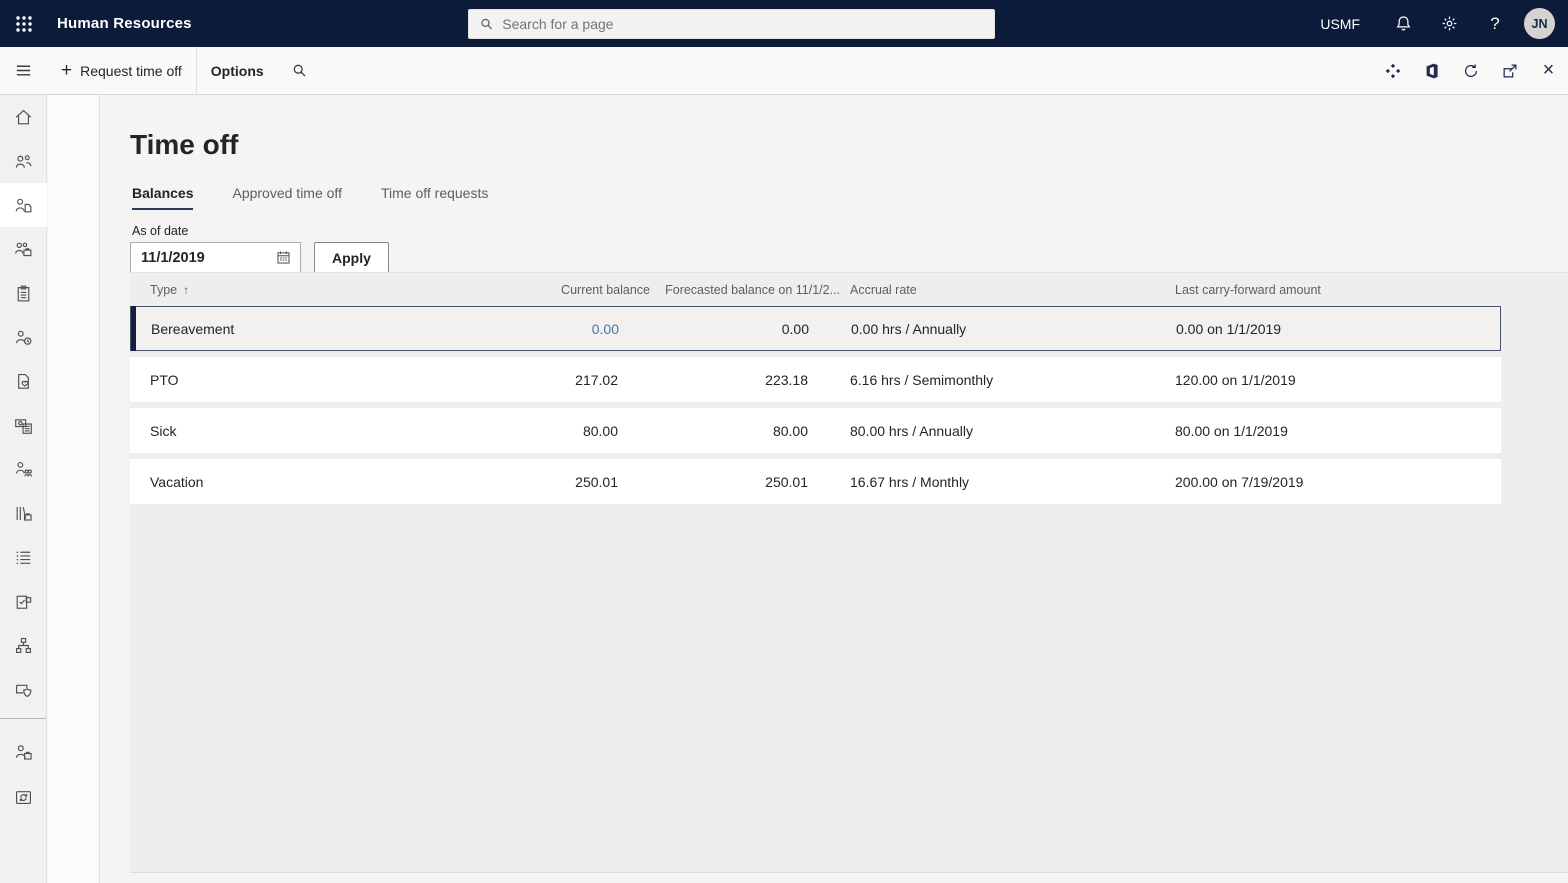  What do you see at coordinates (1431, 71) in the screenshot?
I see `office-icon` at bounding box center [1431, 71].